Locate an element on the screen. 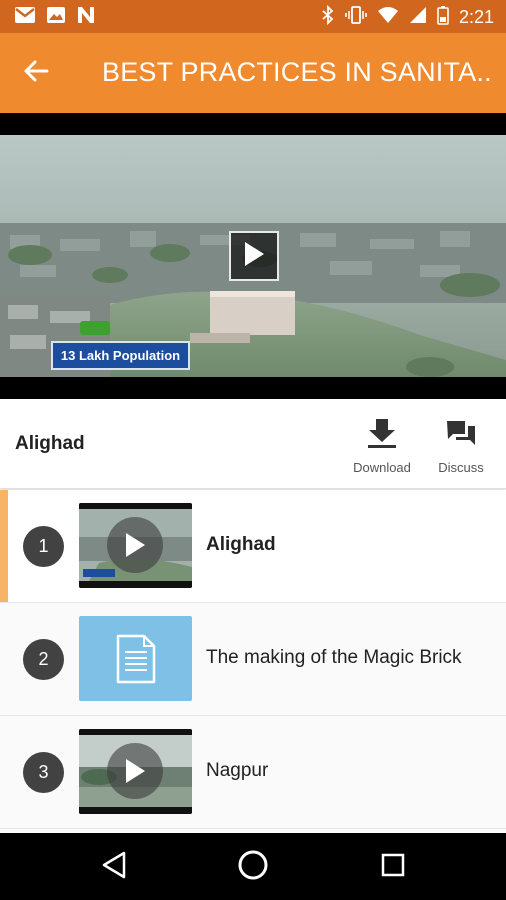 This screenshot has height=900, width=506. battery-icon is located at coordinates (443, 17).